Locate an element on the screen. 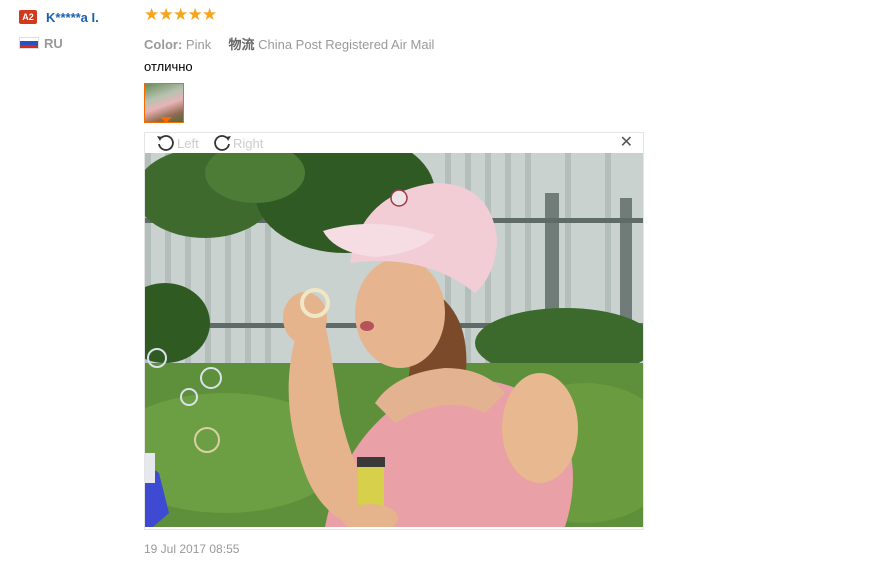  russia-flag-icon is located at coordinates (29, 43).